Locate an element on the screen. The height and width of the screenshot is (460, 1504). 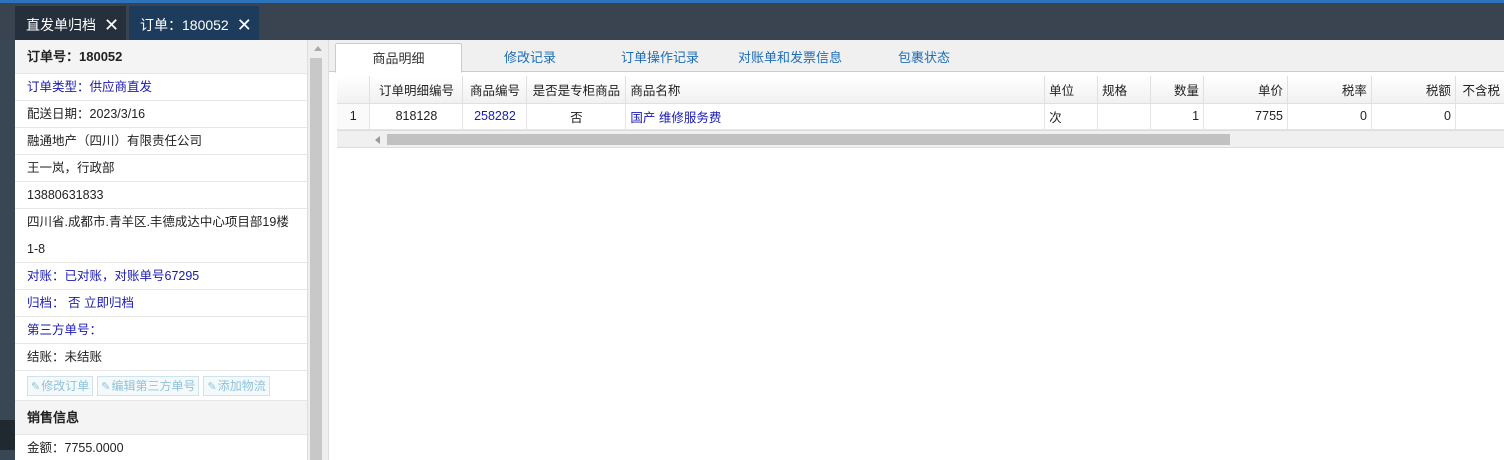
tab-label: 订单：180052 is located at coordinates (184, 24).